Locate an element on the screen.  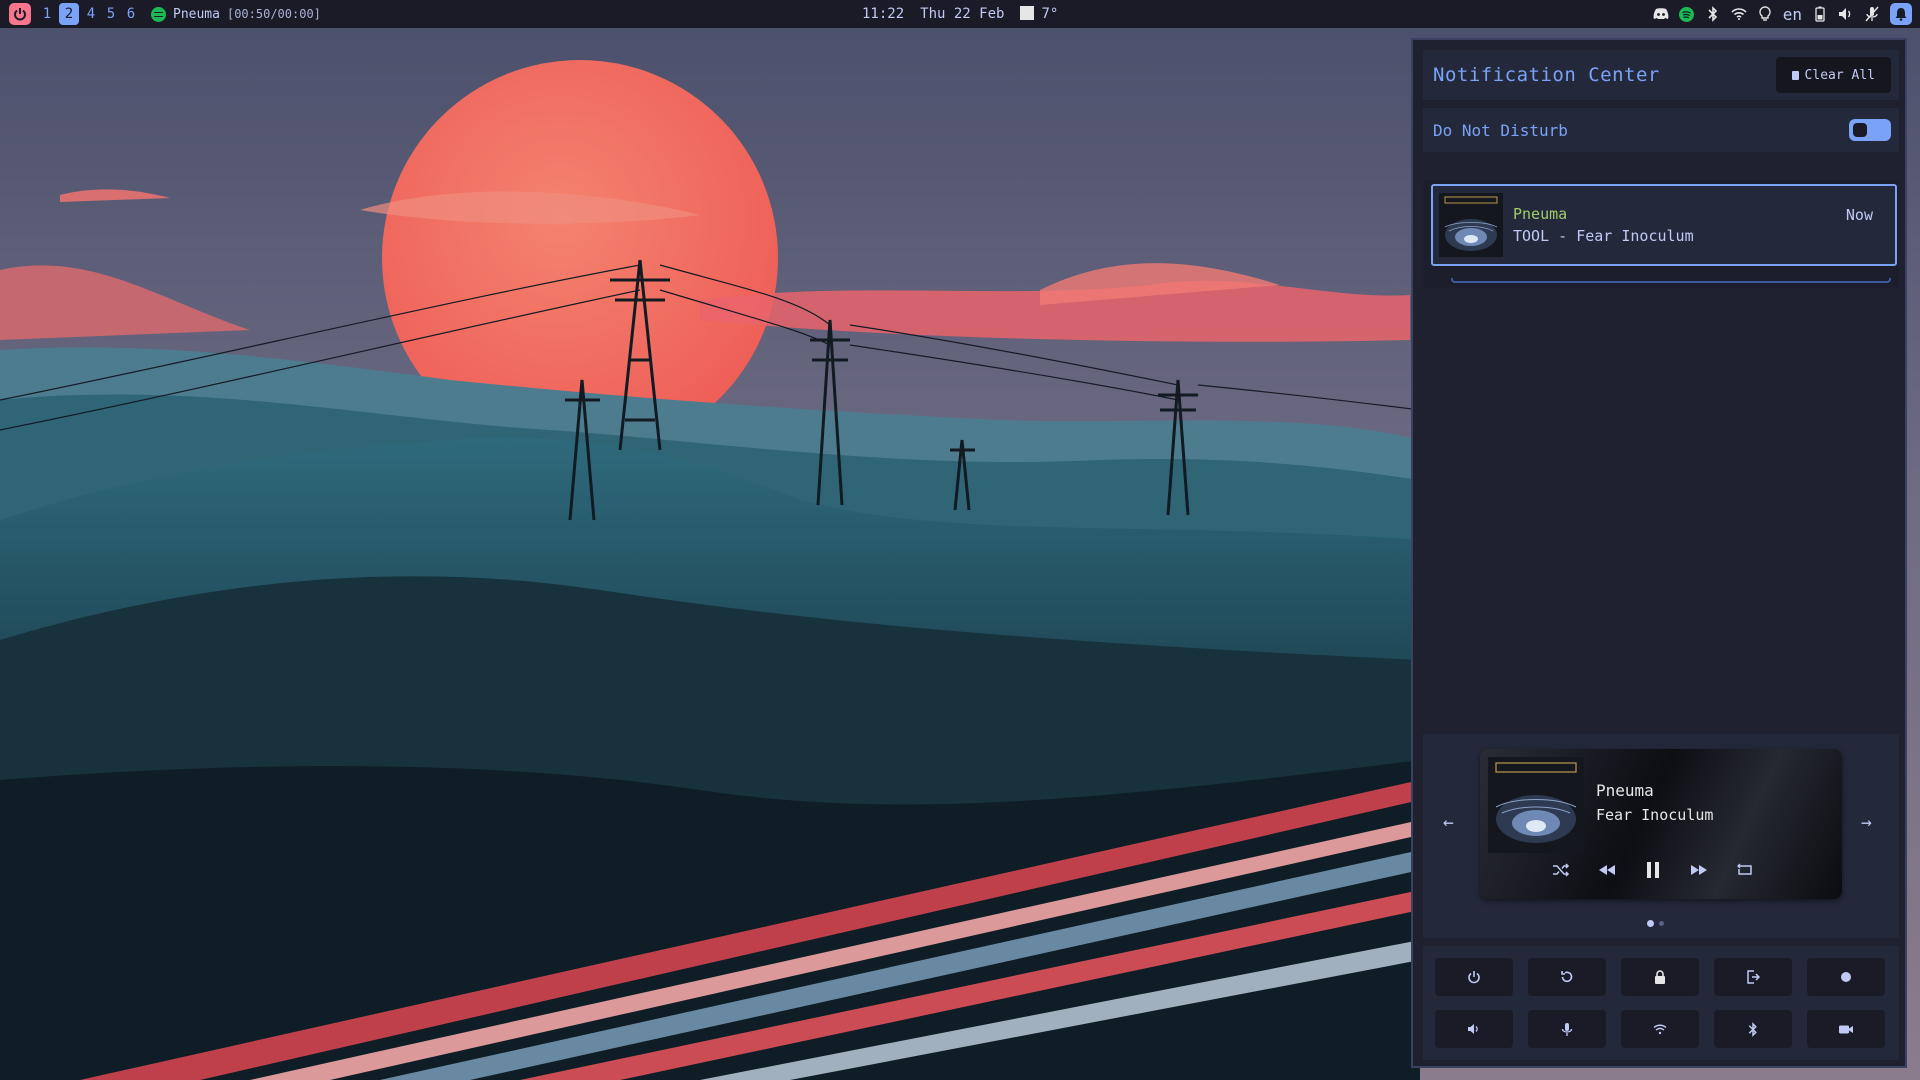
logout-icon is located at coordinates (1753, 977).